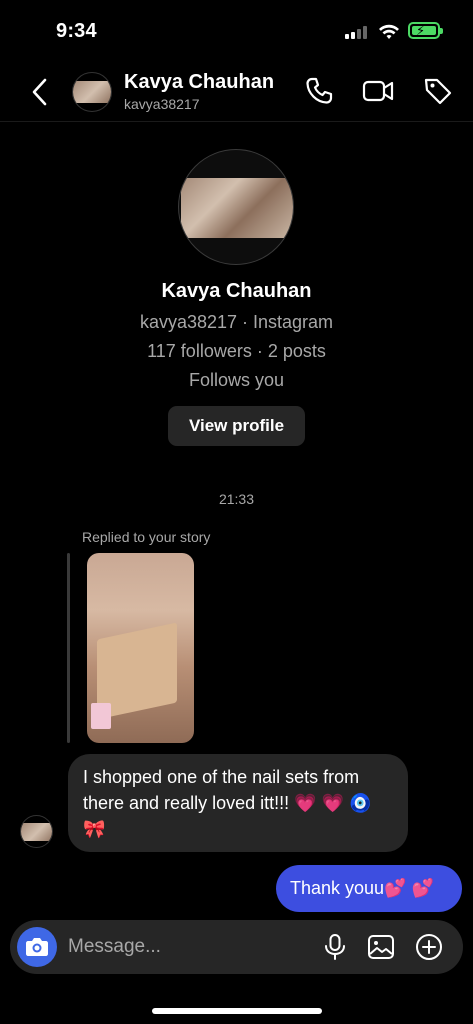 This screenshot has width=473, height=1024. I want to click on follows-you-label: Follows you, so click(236, 380).